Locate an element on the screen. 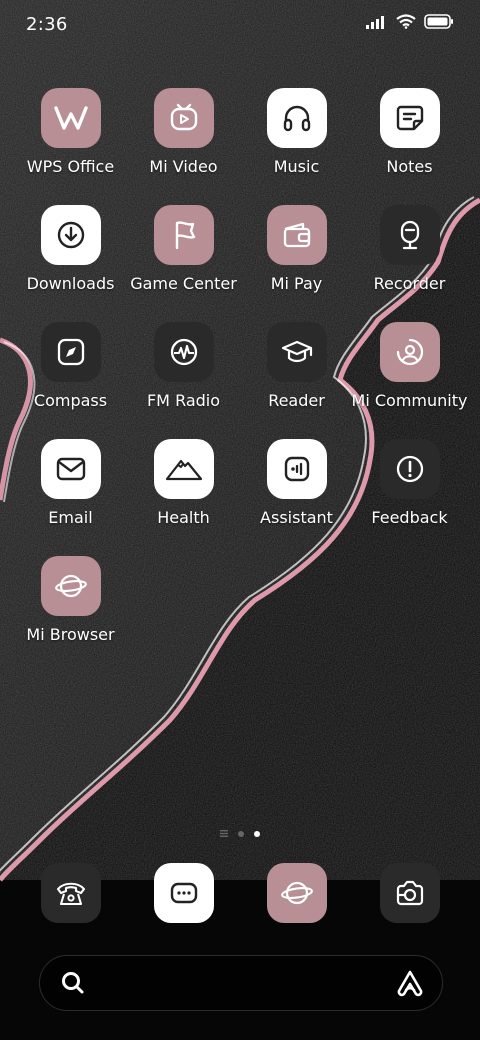 Image resolution: width=480 pixels, height=1040 pixels. app-label: WPS Office is located at coordinates (70, 166).